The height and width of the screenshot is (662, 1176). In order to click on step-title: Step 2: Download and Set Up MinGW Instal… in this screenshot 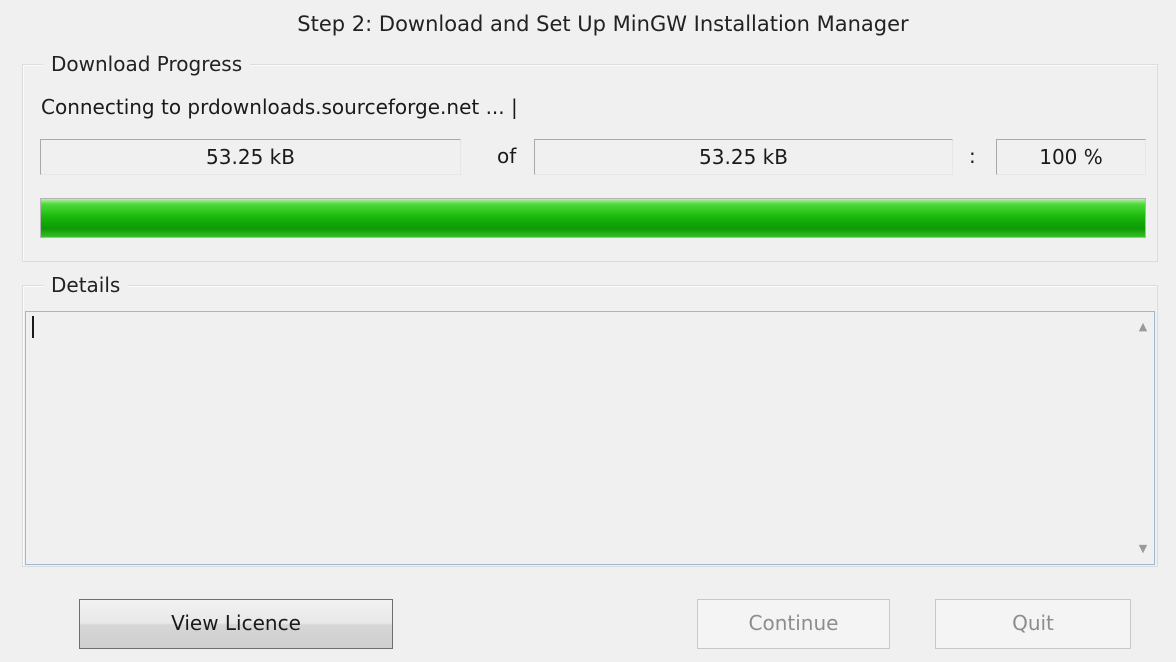, I will do `click(603, 24)`.